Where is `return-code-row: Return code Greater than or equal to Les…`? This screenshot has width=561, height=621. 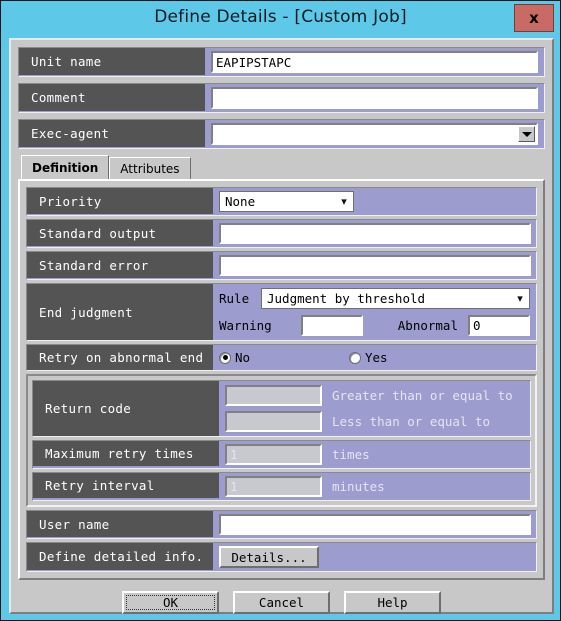 return-code-row: Return code Greater than or equal to Les… is located at coordinates (281, 408).